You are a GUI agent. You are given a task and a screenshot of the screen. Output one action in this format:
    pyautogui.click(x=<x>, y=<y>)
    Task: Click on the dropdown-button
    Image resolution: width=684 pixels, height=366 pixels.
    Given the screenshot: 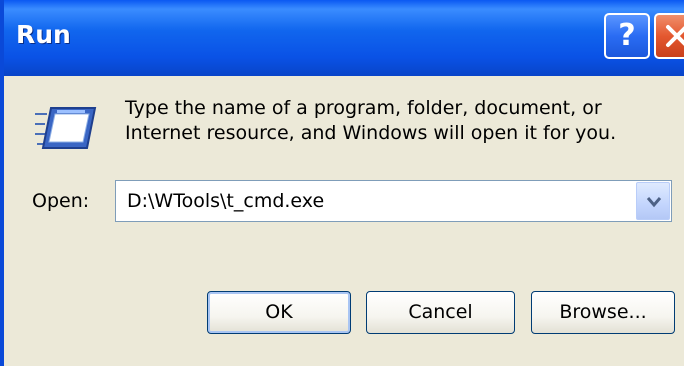 What is the action you would take?
    pyautogui.click(x=653, y=201)
    